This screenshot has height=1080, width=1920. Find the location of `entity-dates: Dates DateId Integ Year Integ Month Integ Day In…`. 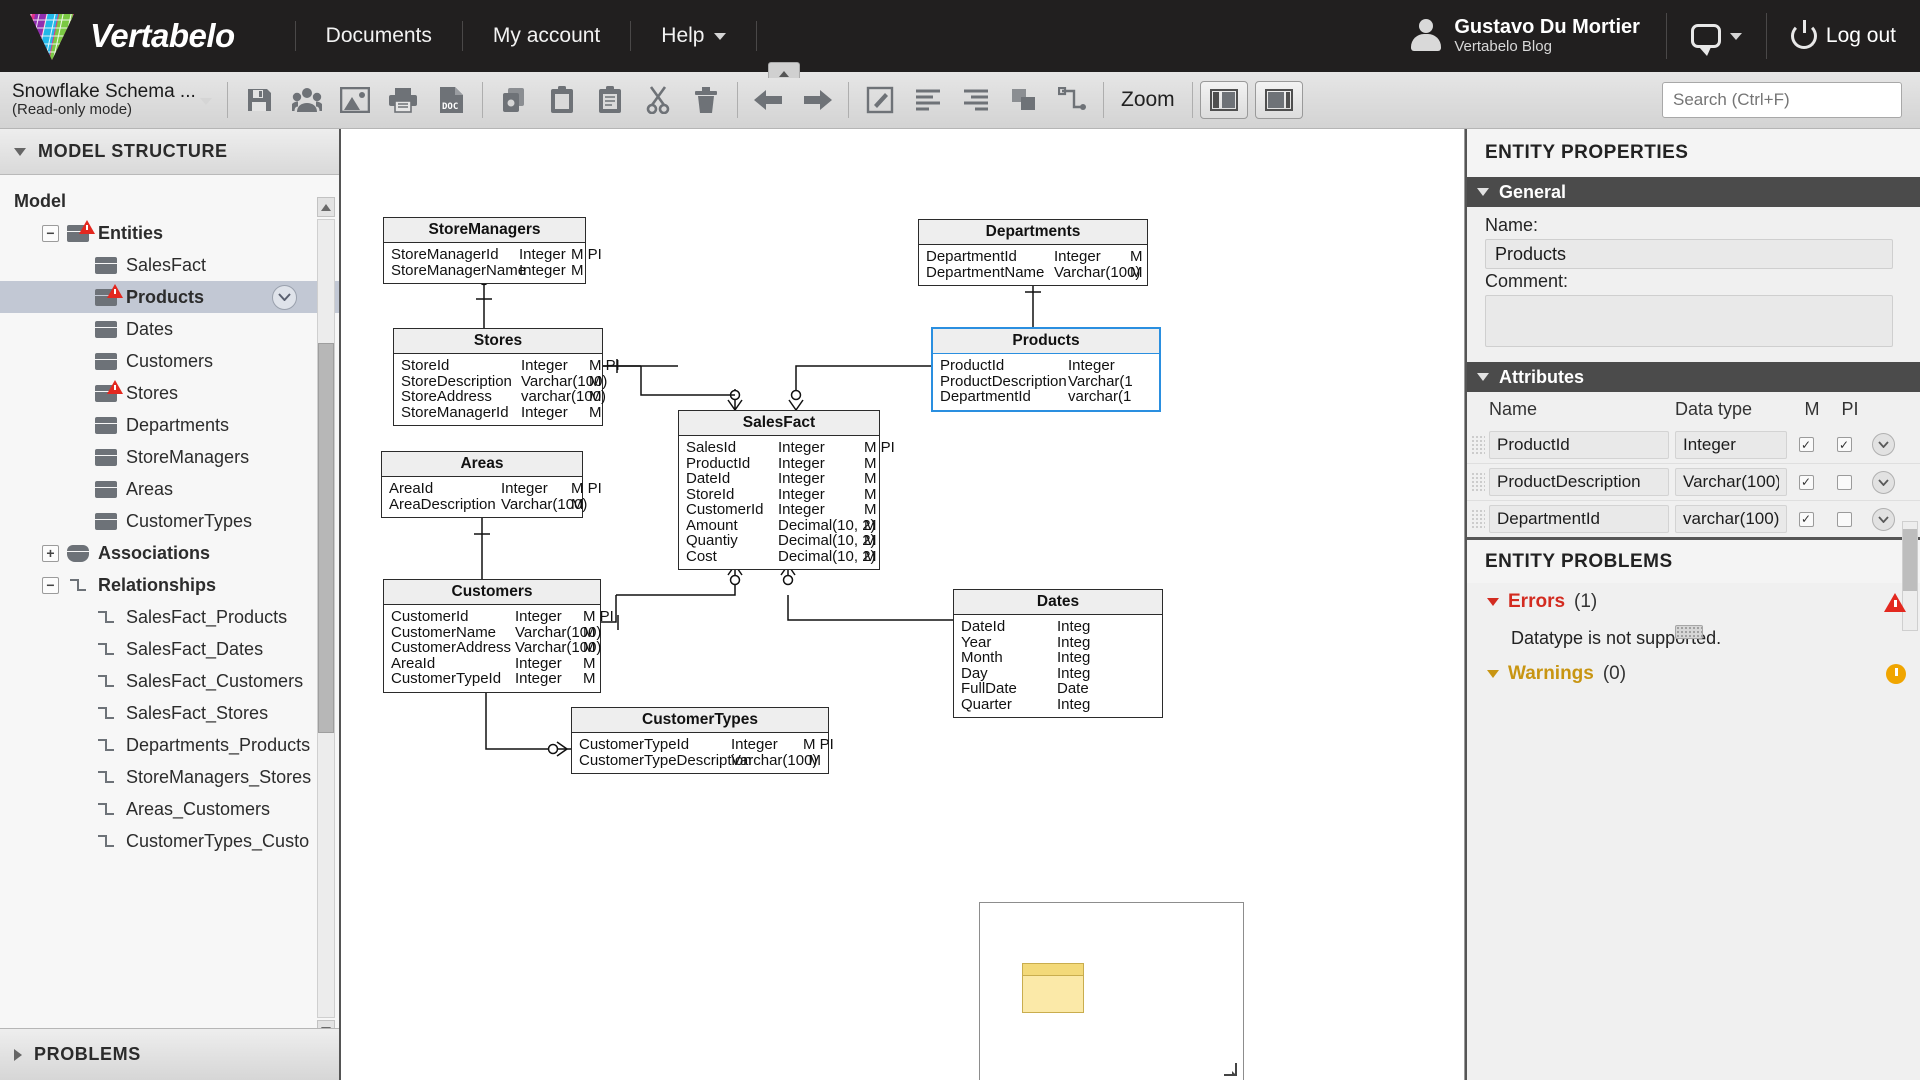

entity-dates: Dates DateId Integ Year Integ Month Integ Day In… is located at coordinates (1058, 653).